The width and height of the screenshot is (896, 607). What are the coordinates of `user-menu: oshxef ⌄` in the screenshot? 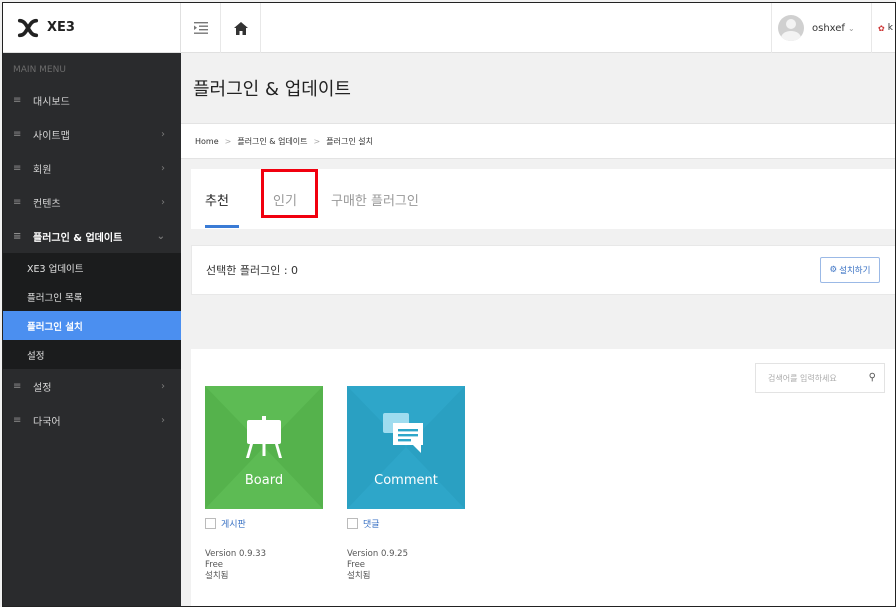 It's located at (821, 28).